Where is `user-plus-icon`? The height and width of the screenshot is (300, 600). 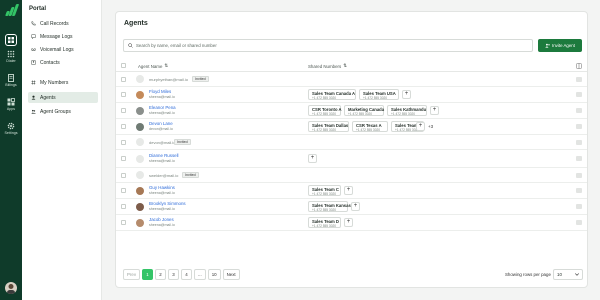
user-plus-icon is located at coordinates (547, 45).